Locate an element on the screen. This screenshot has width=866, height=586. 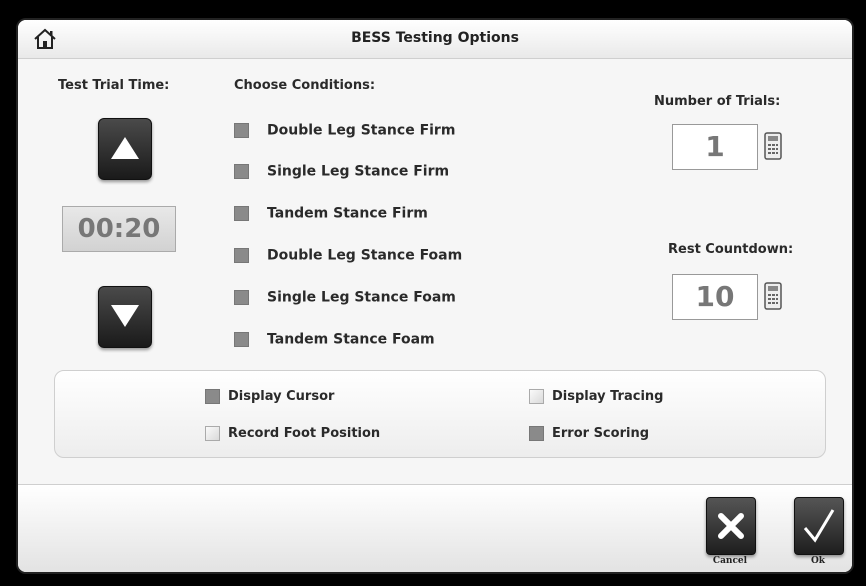
display-cursor-option: Display Cursor is located at coordinates (269, 395).